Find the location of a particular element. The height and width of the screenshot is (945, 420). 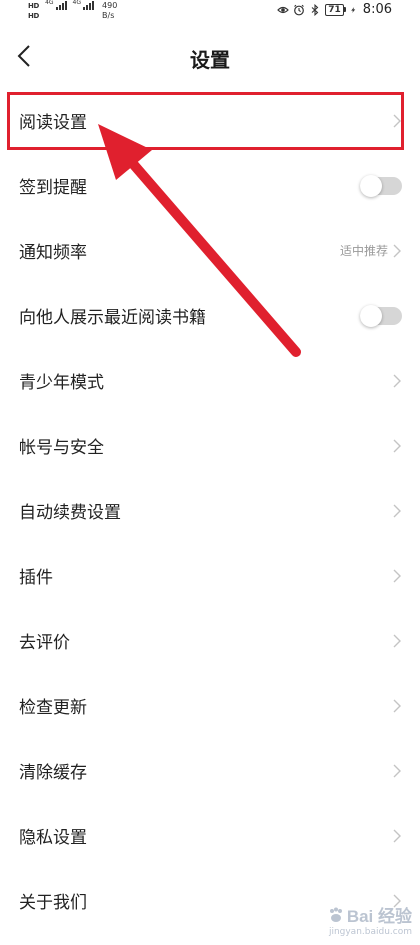

hd-badges: HD HD is located at coordinates (33, 11).